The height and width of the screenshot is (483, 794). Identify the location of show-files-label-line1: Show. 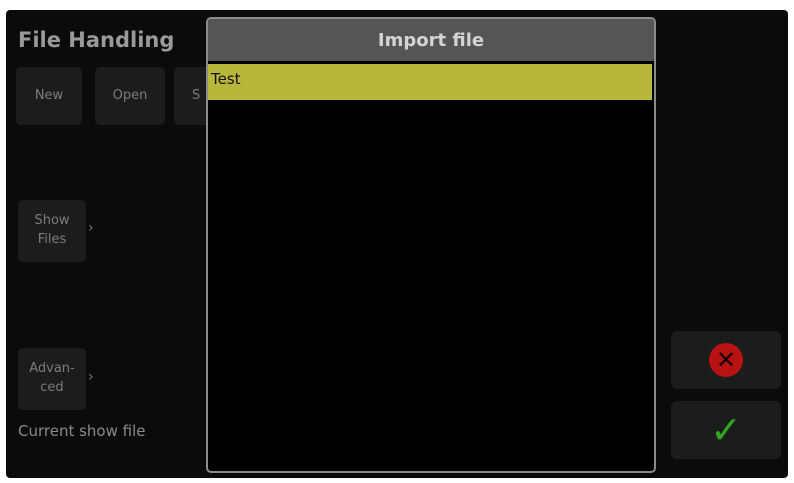
(52, 221).